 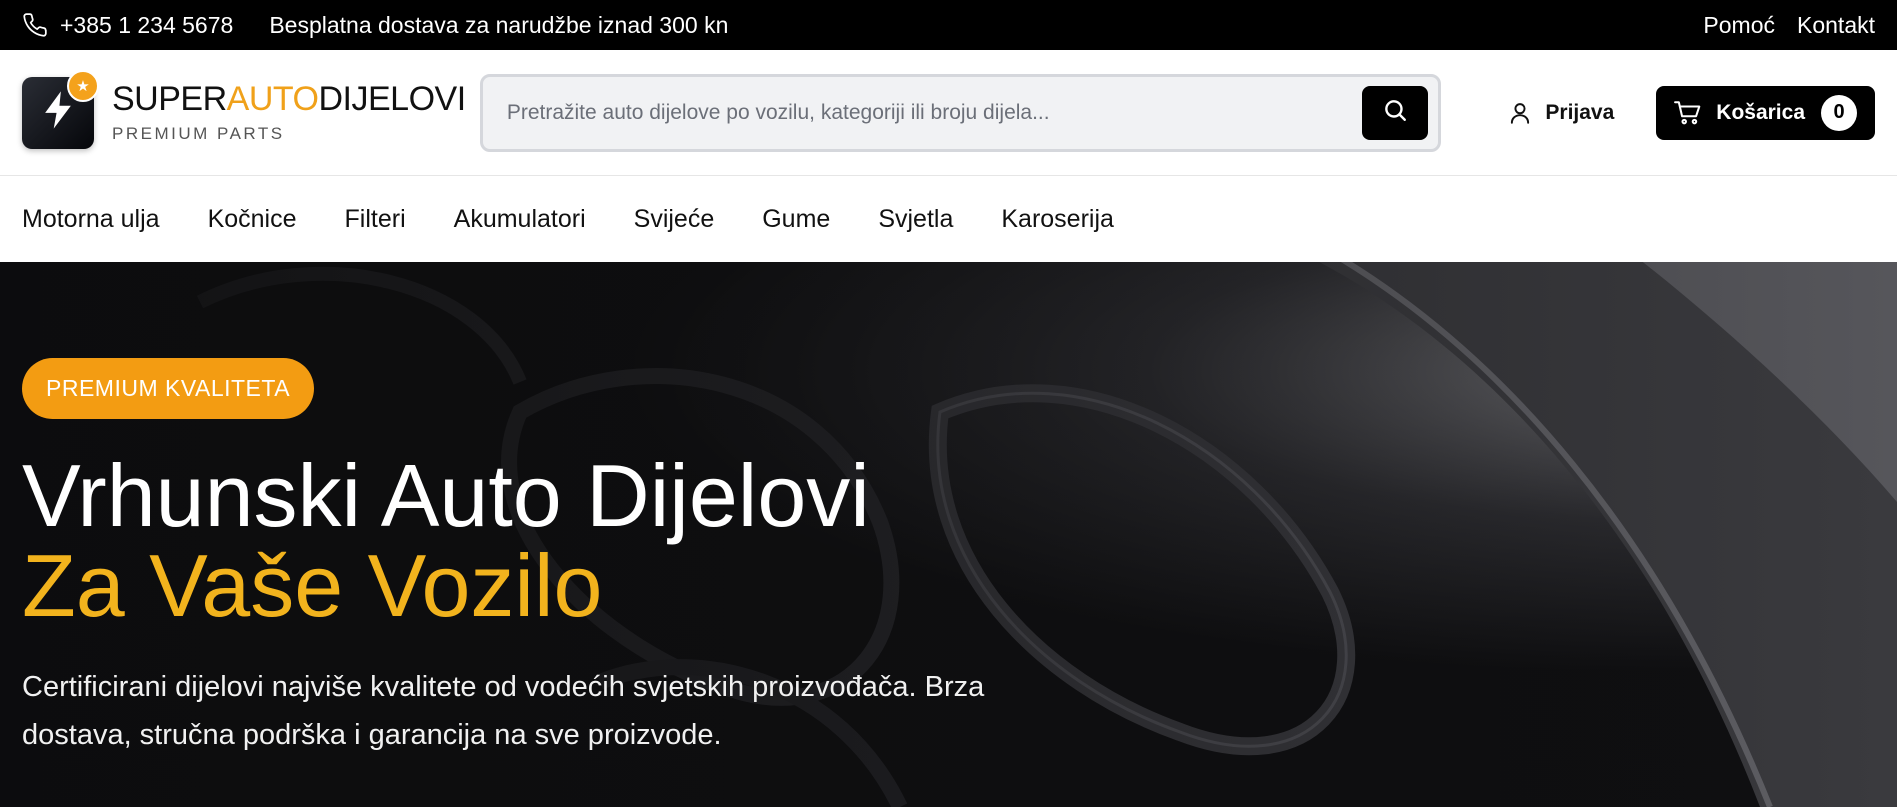 What do you see at coordinates (1739, 25) in the screenshot?
I see `help-link: Pomoć` at bounding box center [1739, 25].